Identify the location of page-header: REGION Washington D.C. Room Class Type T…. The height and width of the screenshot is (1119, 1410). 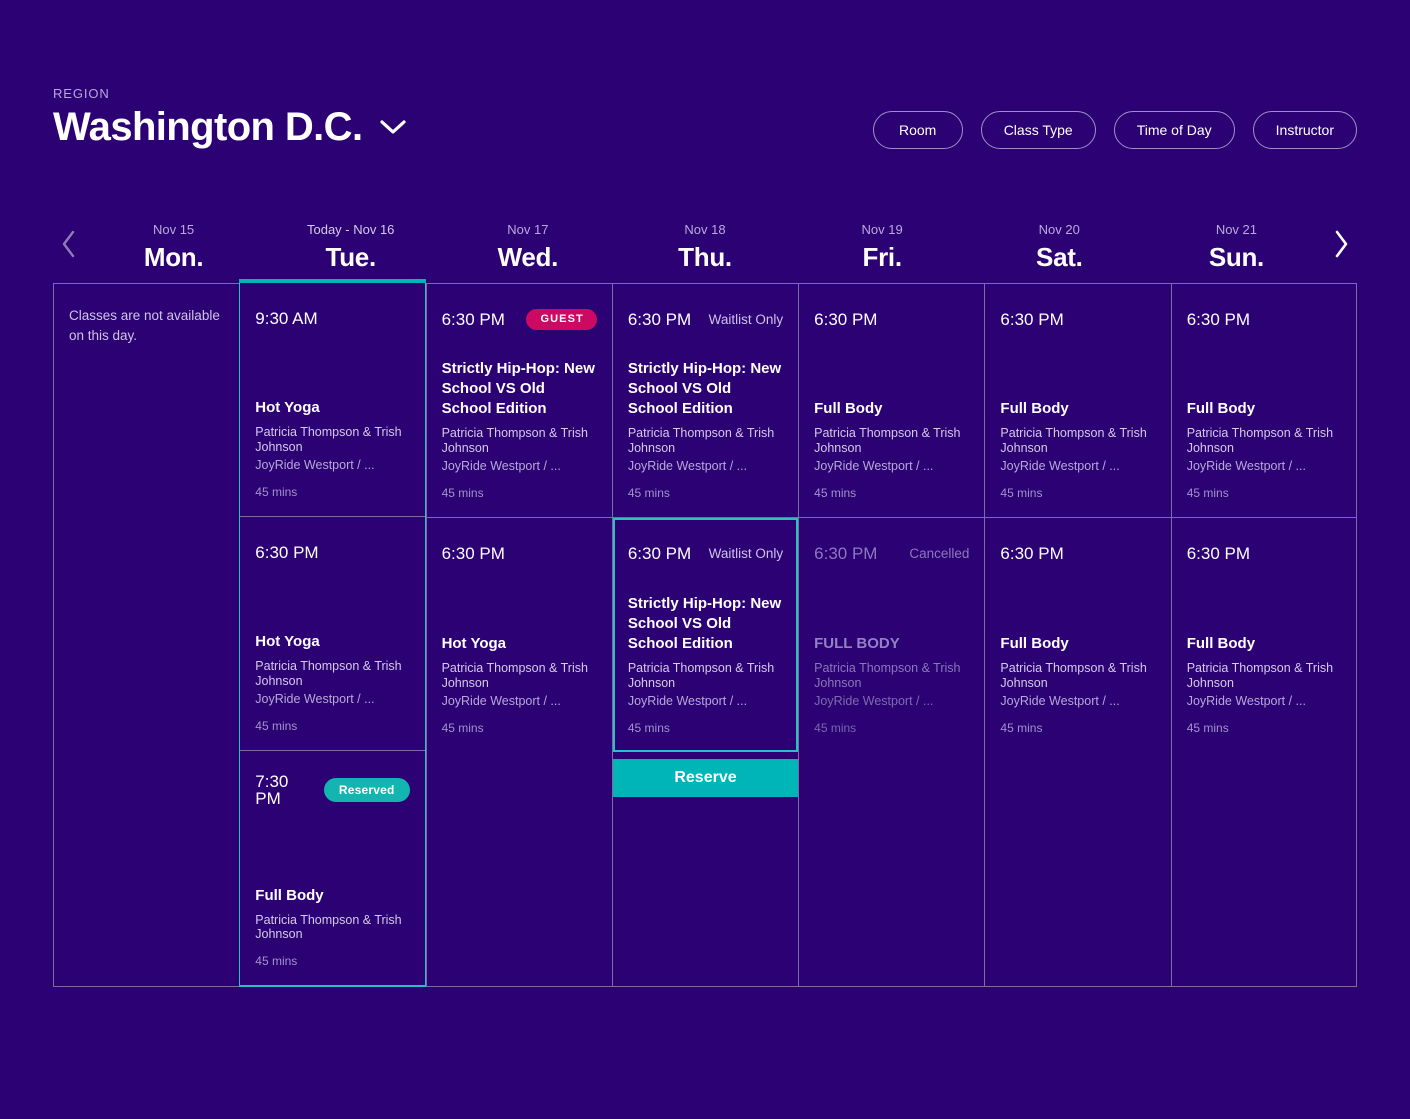
(705, 121).